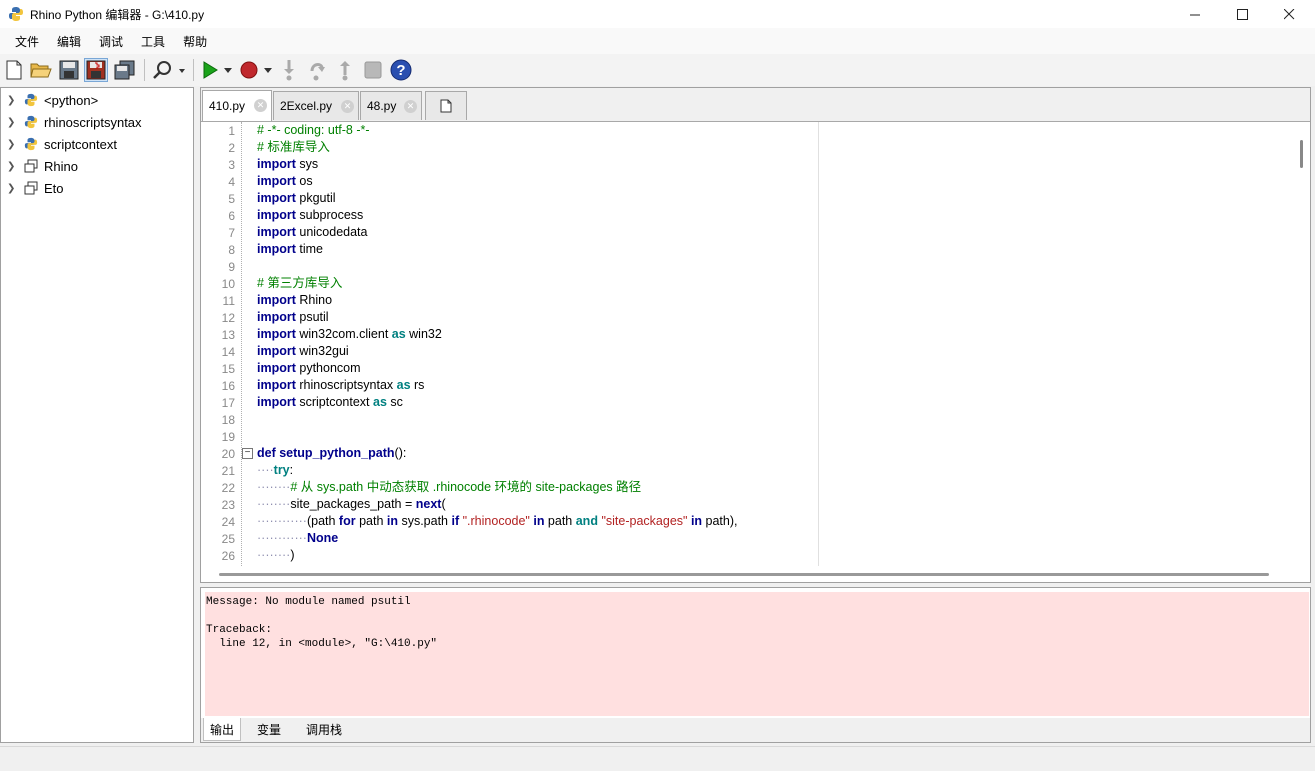  What do you see at coordinates (97, 144) in the screenshot?
I see `tree-item-scriptcontext: ❯ scriptcontext` at bounding box center [97, 144].